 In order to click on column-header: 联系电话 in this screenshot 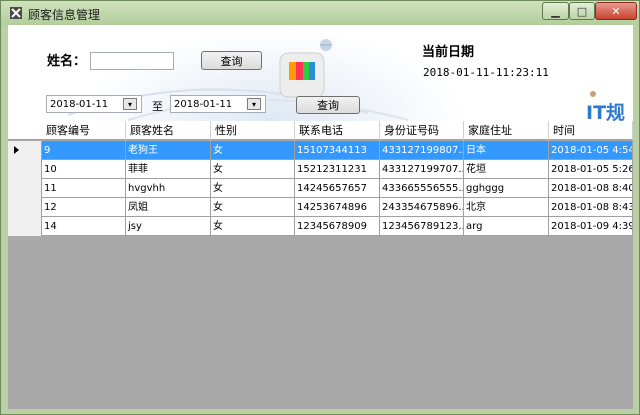, I will do `click(337, 130)`.